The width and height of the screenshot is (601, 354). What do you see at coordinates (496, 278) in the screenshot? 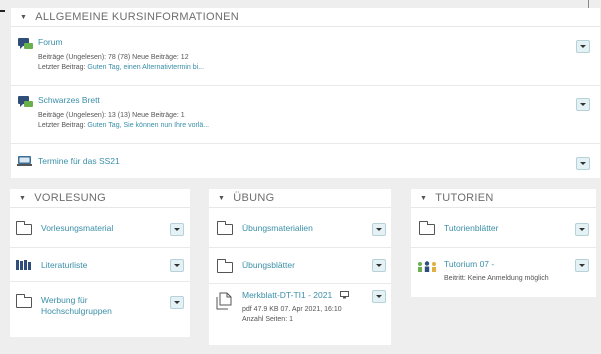
I see `tutorium-enrollment: Beitritt: Keine Anmeldung möglich` at bounding box center [496, 278].